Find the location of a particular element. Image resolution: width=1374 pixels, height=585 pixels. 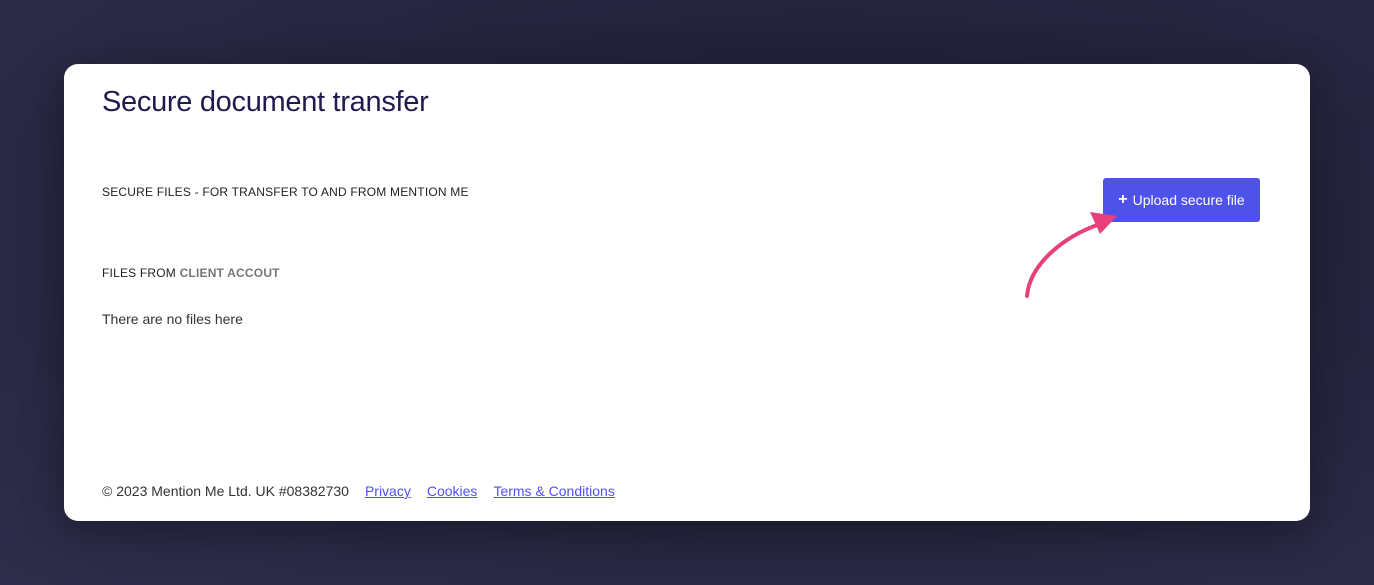

files-from-prefix: FILES FROM is located at coordinates (139, 273).